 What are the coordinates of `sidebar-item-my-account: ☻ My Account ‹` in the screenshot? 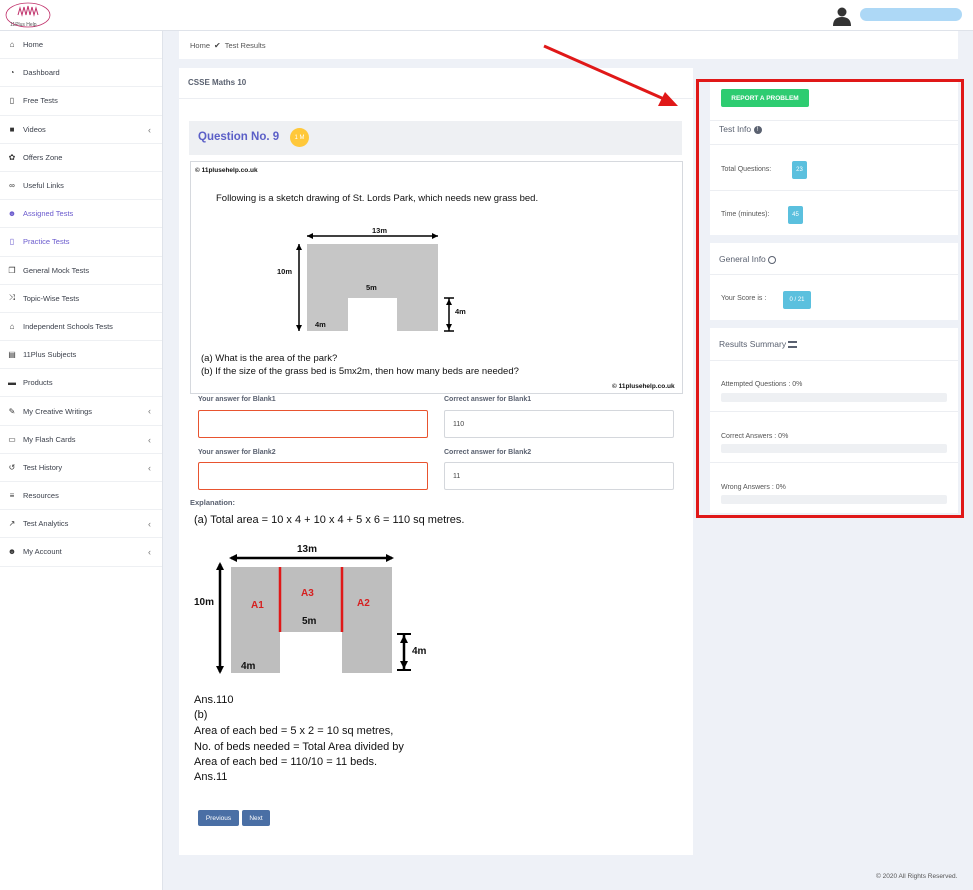 It's located at (81, 552).